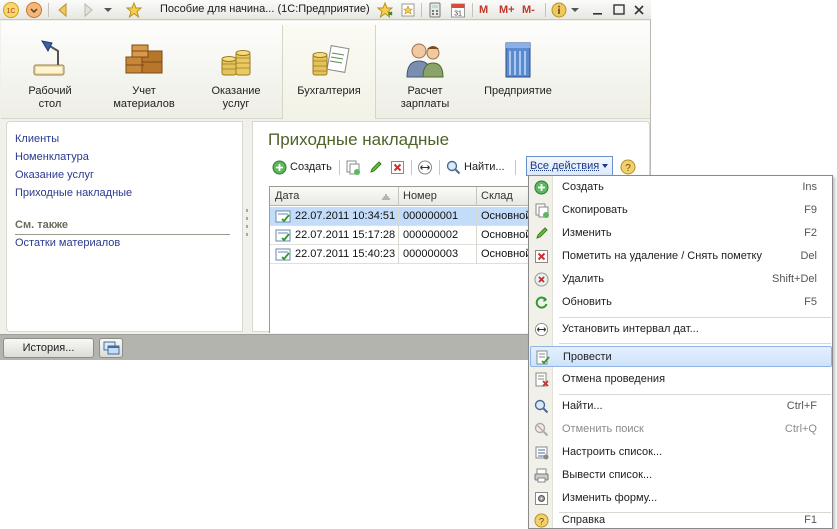  What do you see at coordinates (50, 70) in the screenshot?
I see `section-desktop: Рабочий стол` at bounding box center [50, 70].